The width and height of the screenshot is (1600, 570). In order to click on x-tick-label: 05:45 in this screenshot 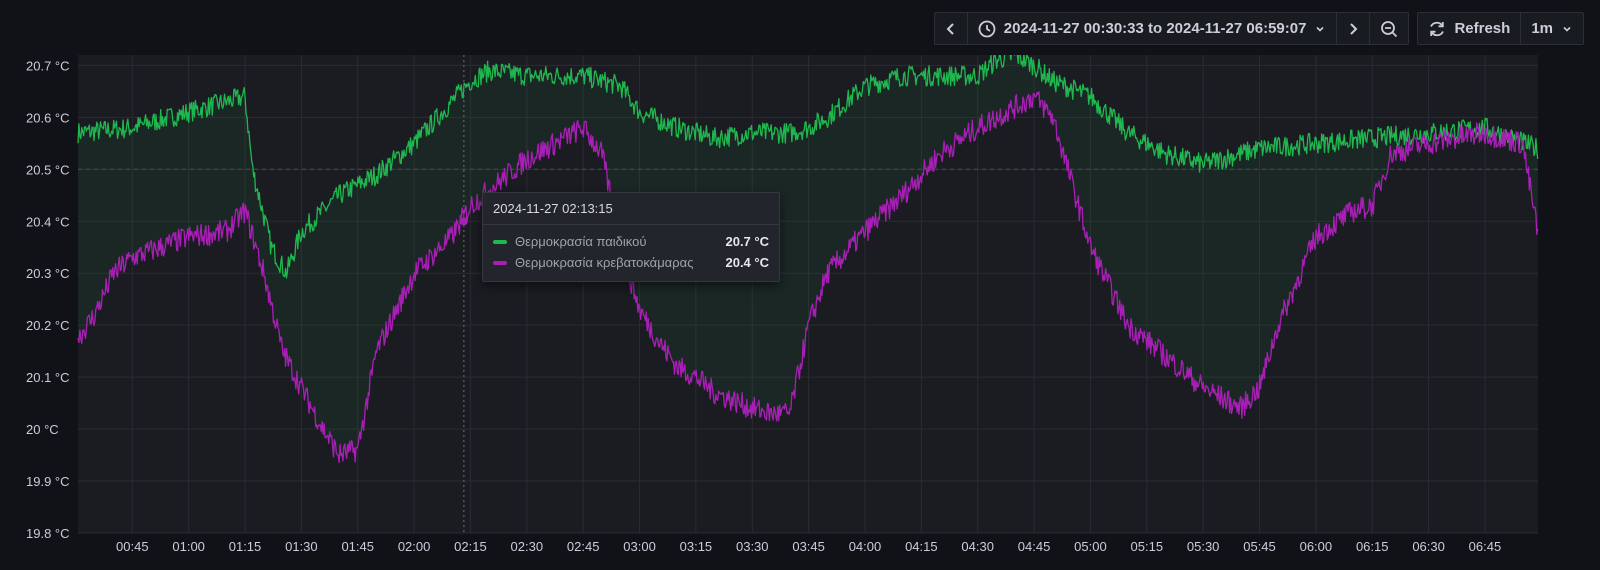, I will do `click(1259, 546)`.